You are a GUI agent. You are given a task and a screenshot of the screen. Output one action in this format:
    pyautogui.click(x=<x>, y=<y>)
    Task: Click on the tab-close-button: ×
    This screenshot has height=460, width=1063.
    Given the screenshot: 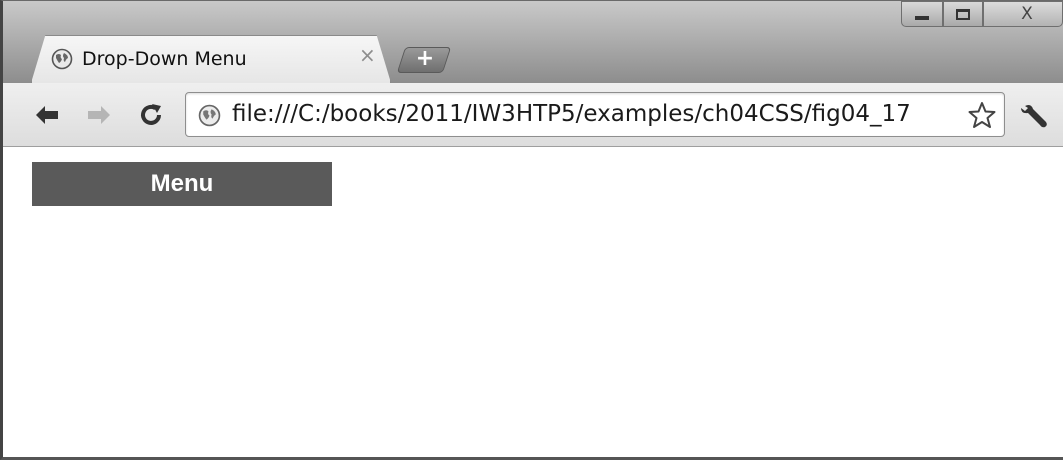 What is the action you would take?
    pyautogui.click(x=367, y=55)
    